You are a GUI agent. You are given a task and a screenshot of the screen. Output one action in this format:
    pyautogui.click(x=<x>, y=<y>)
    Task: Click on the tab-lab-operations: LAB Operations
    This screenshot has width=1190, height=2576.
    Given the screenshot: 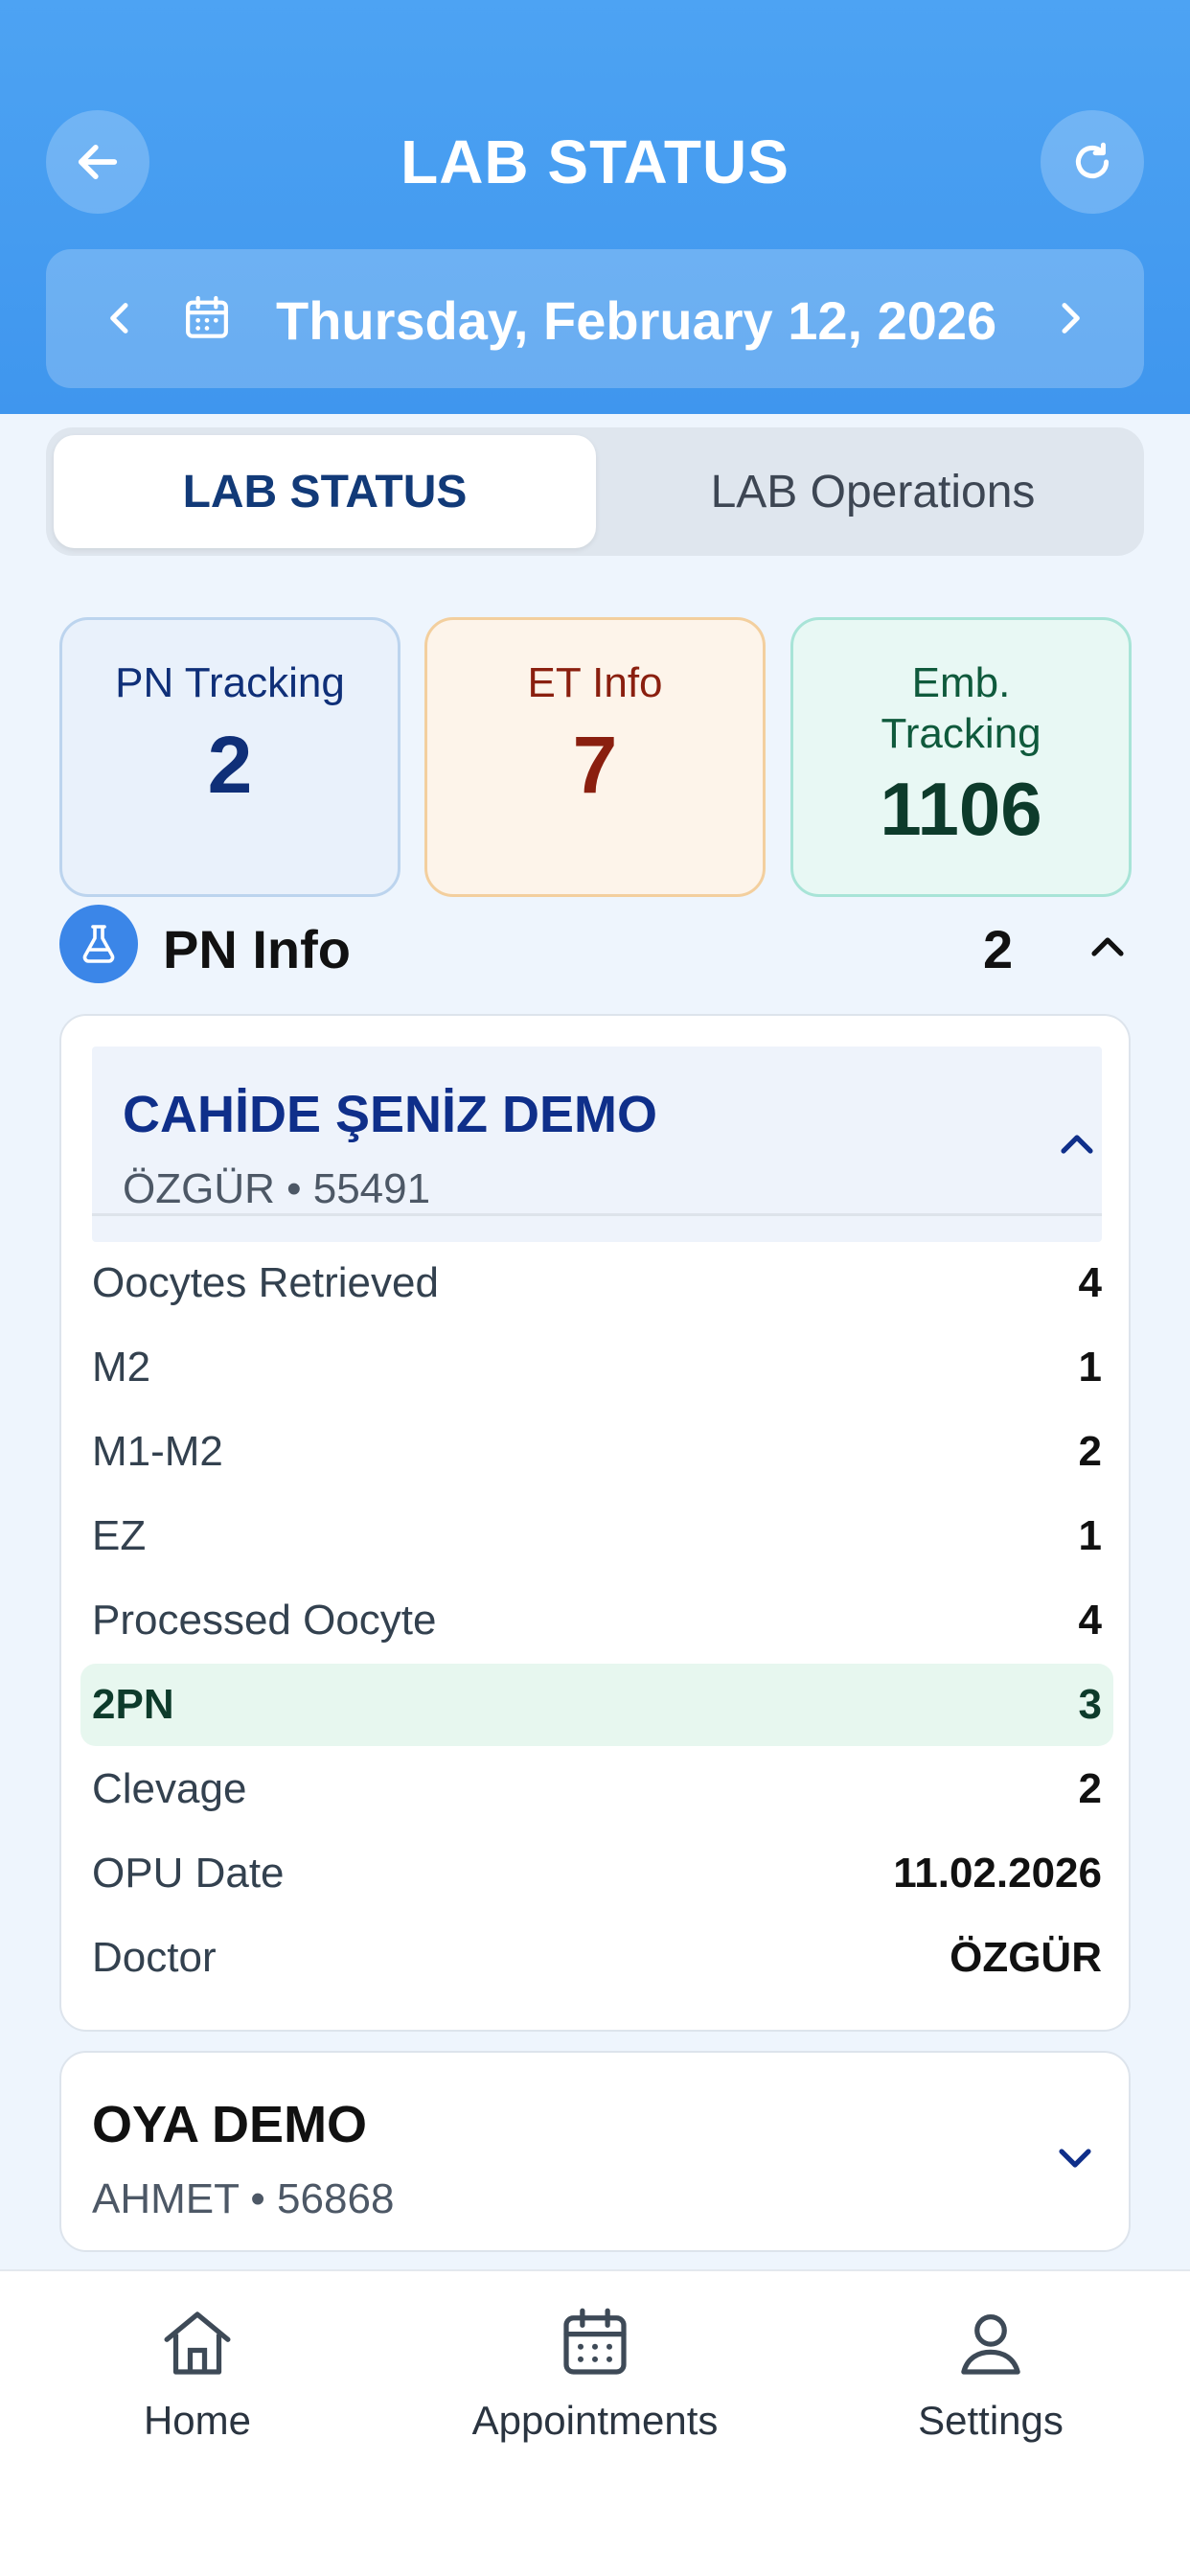 What is the action you would take?
    pyautogui.click(x=873, y=491)
    